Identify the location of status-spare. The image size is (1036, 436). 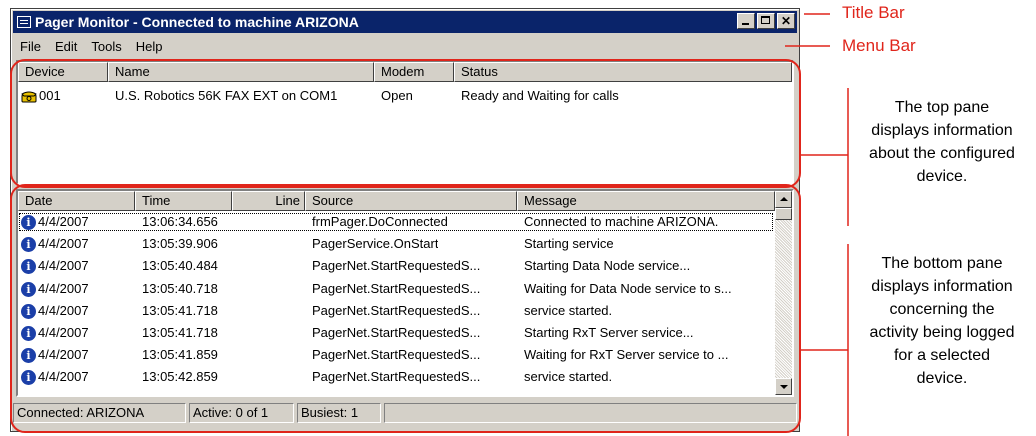
(590, 413).